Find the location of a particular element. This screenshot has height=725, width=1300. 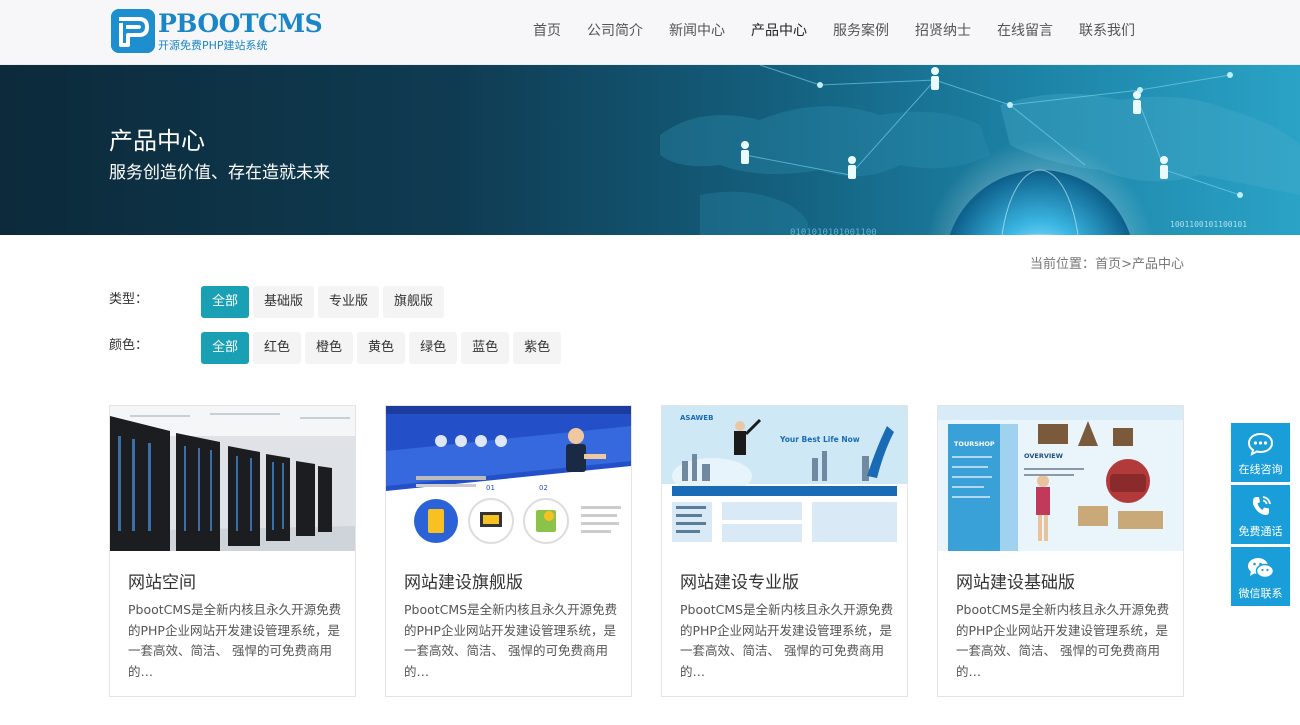

type-option-all: 全部 is located at coordinates (225, 302).